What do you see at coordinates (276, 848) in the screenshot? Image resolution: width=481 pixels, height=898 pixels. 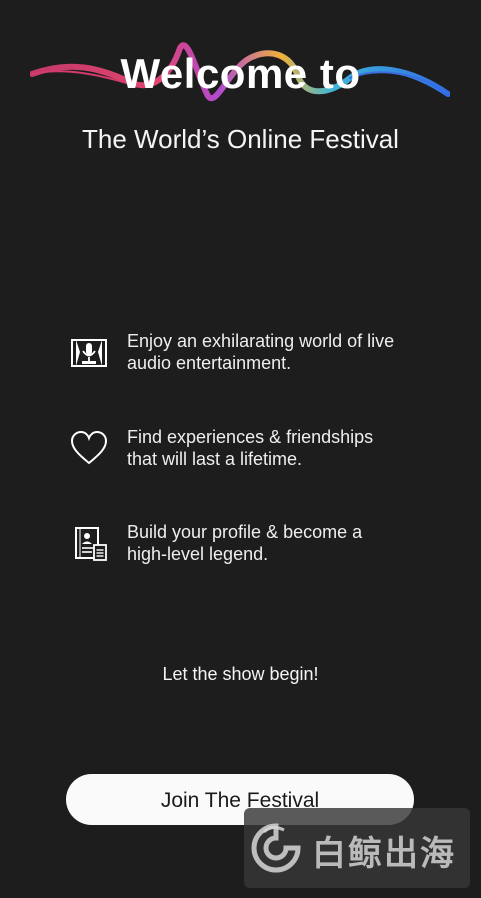 I see `whale-logo-icon` at bounding box center [276, 848].